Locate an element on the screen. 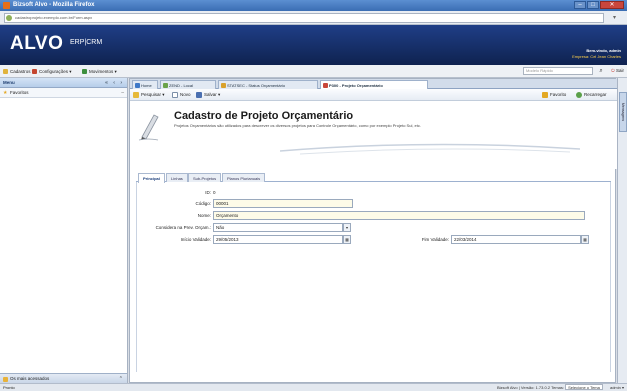 This screenshot has height=391, width=627. exit-icon: ⏻ is located at coordinates (613, 70).